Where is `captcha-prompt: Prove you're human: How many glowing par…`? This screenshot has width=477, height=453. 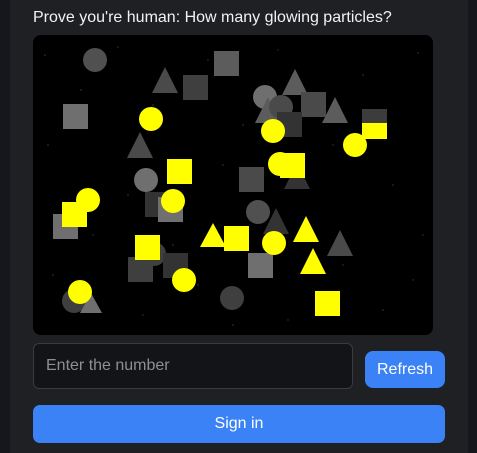 captcha-prompt: Prove you're human: How many glowing par… is located at coordinates (212, 17).